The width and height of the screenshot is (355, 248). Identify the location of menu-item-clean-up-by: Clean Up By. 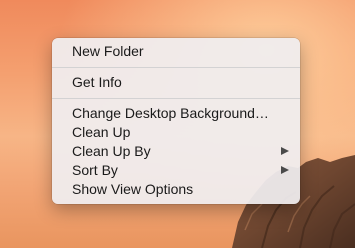
(176, 151).